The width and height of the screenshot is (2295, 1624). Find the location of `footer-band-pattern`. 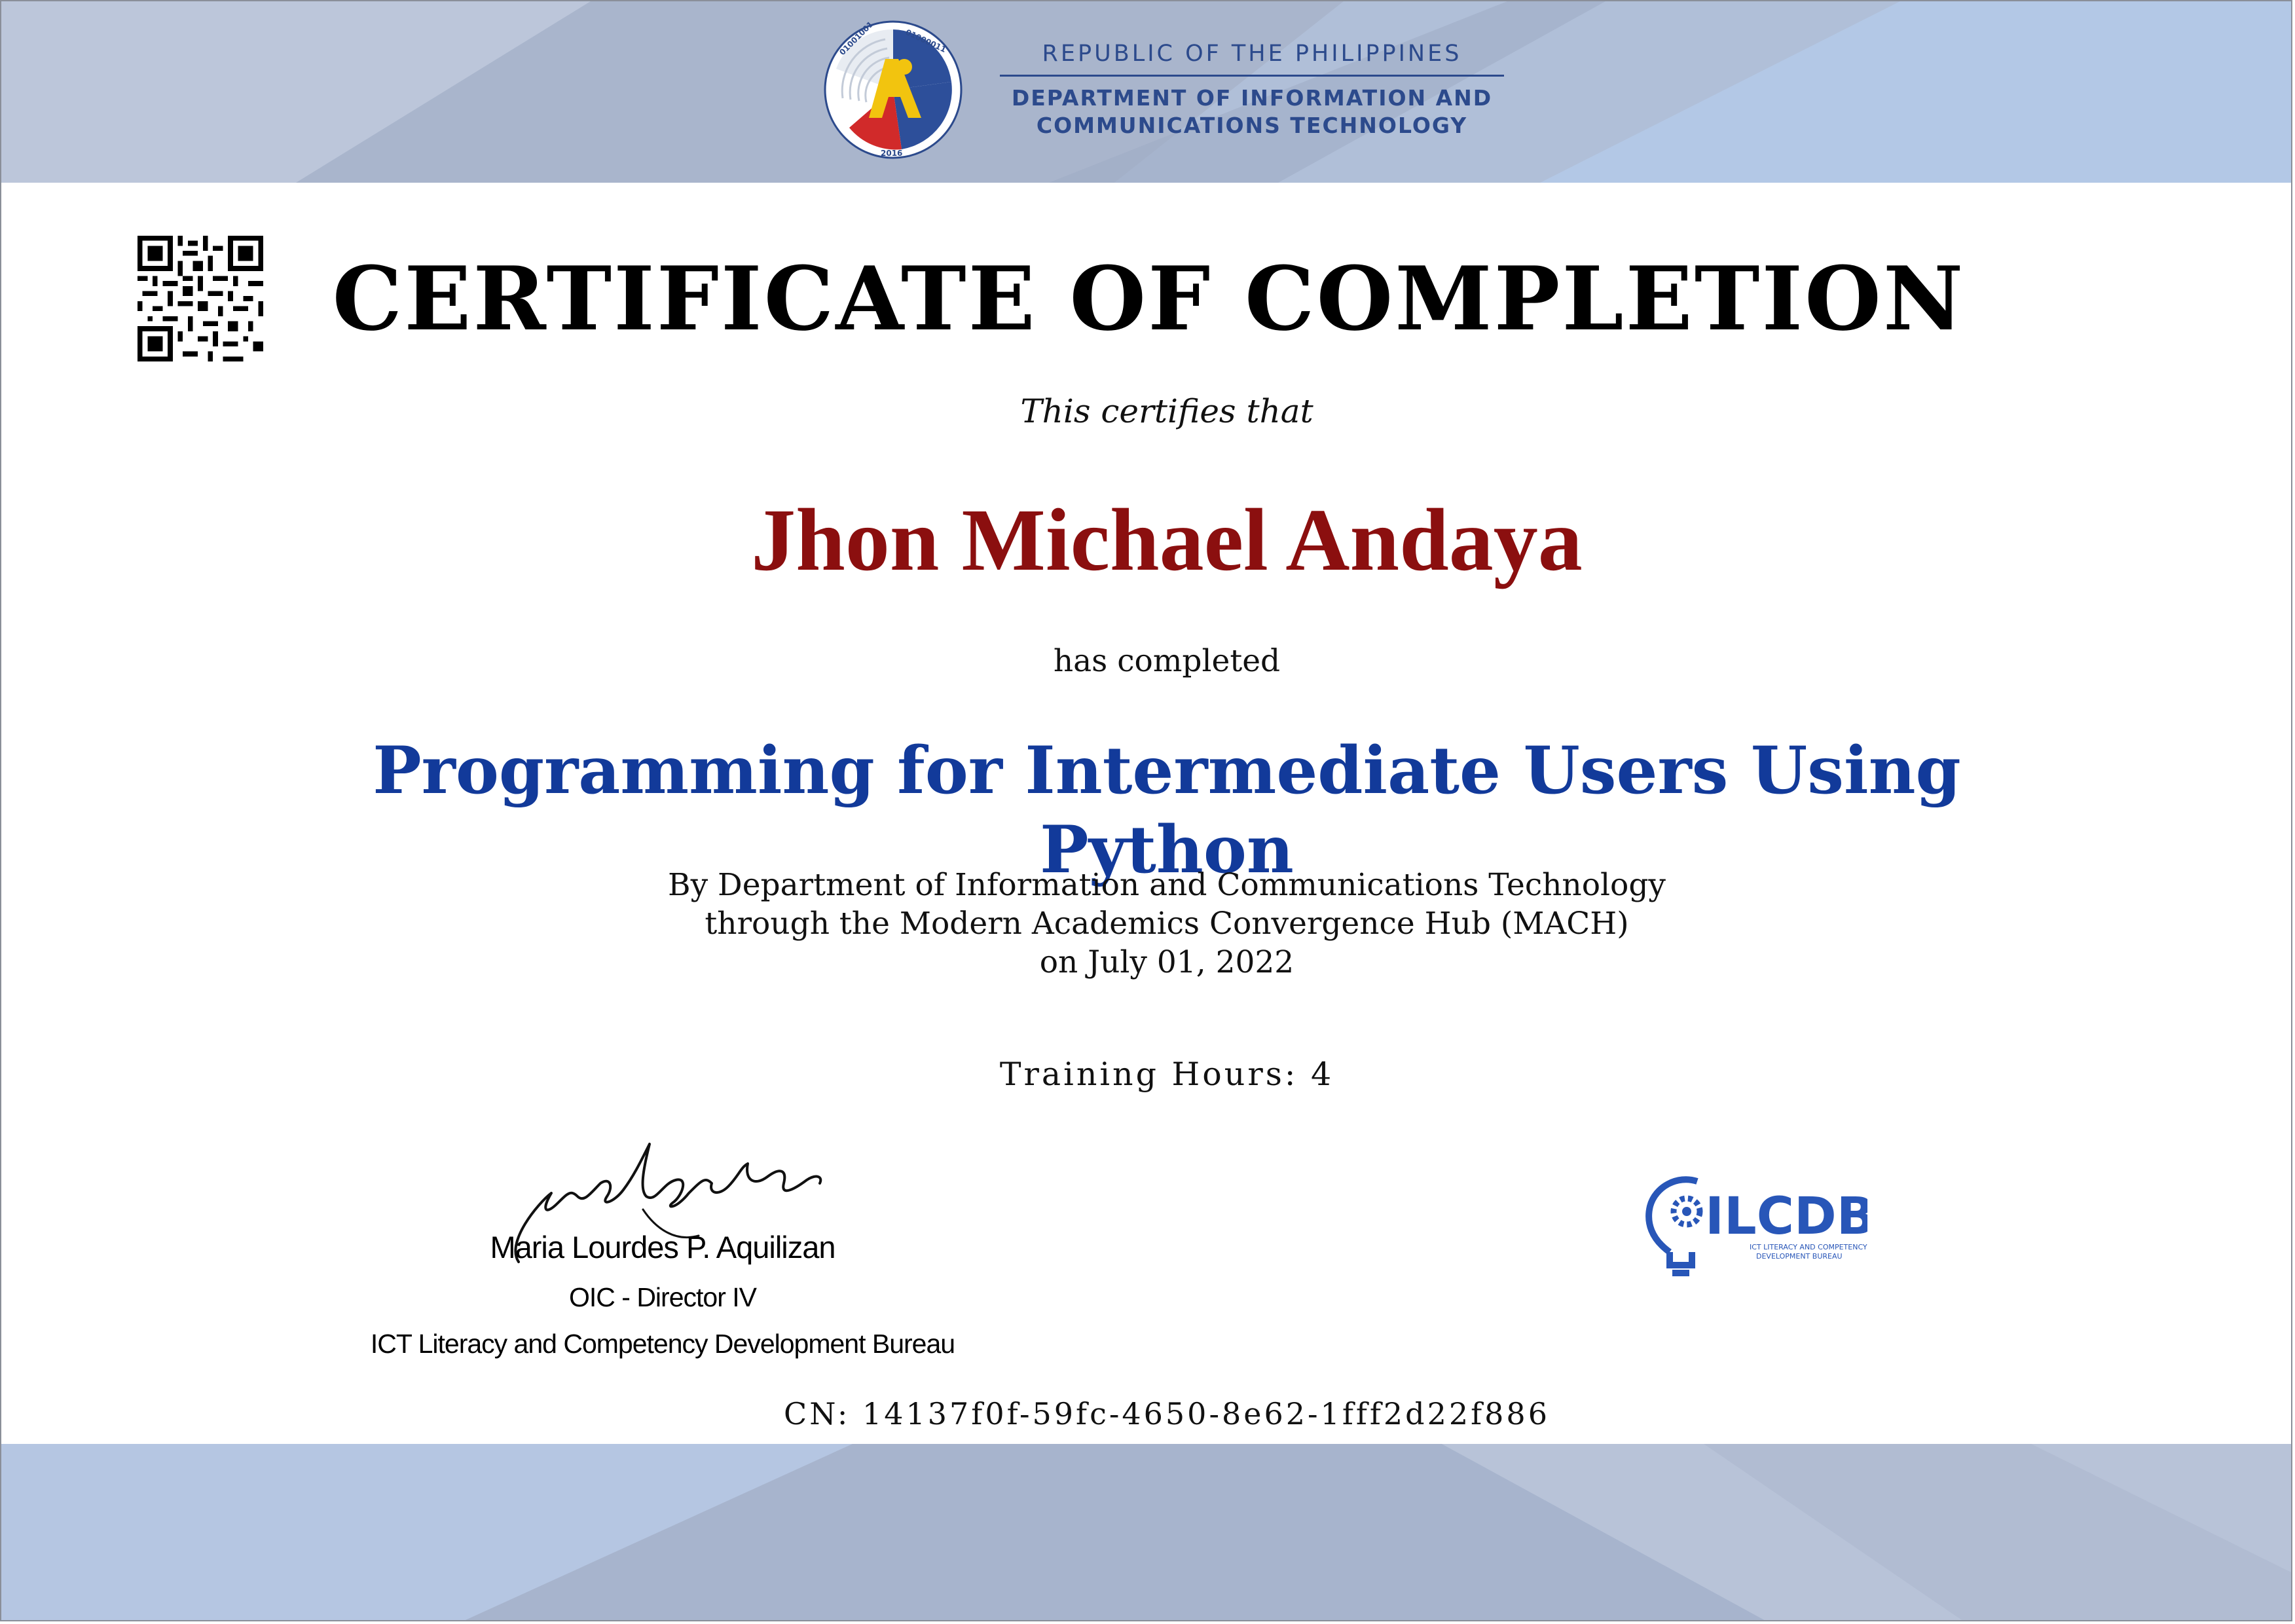

footer-band-pattern is located at coordinates (1146, 1532).